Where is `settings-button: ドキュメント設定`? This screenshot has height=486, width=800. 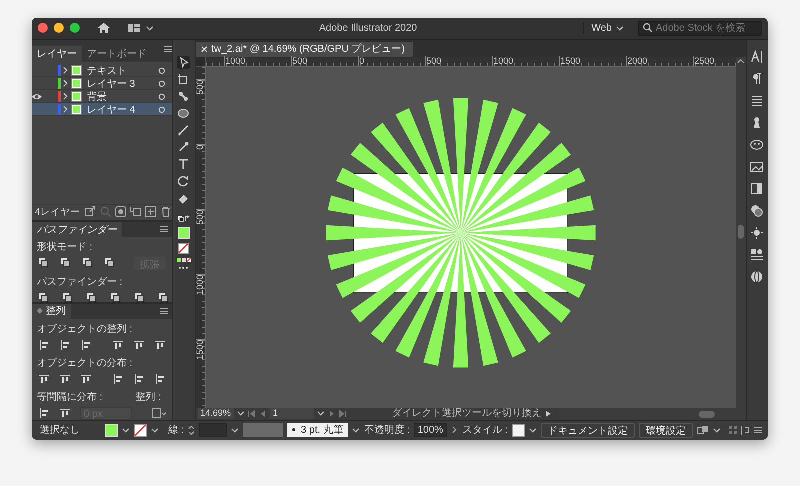 settings-button: ドキュメント設定 is located at coordinates (588, 430).